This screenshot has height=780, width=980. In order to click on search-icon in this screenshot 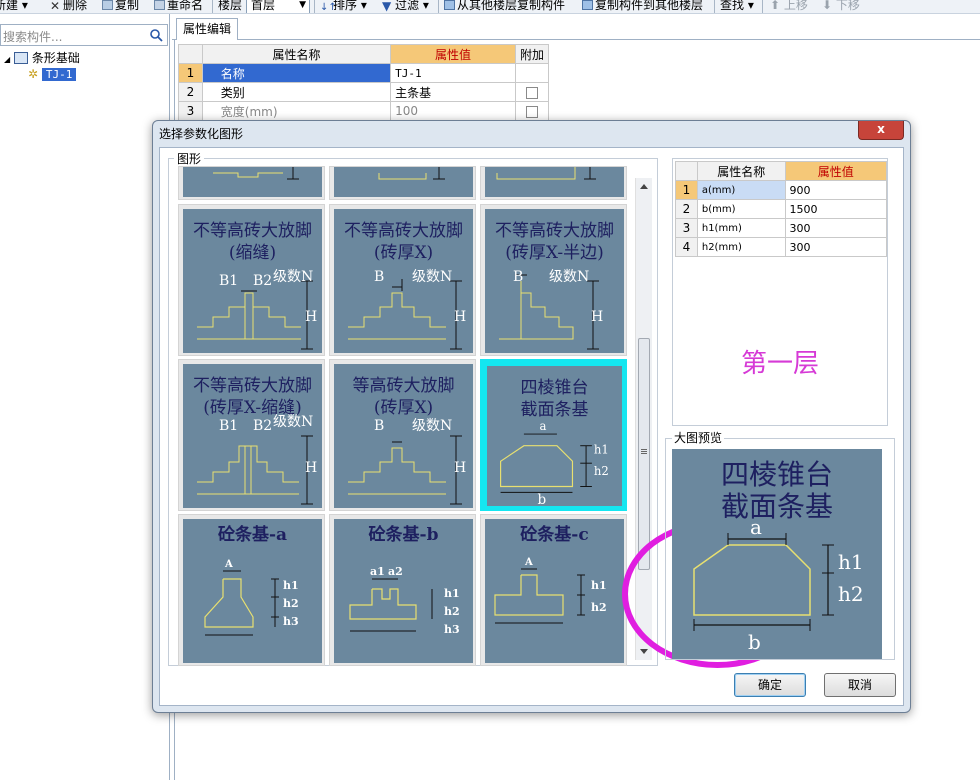, I will do `click(156, 35)`.